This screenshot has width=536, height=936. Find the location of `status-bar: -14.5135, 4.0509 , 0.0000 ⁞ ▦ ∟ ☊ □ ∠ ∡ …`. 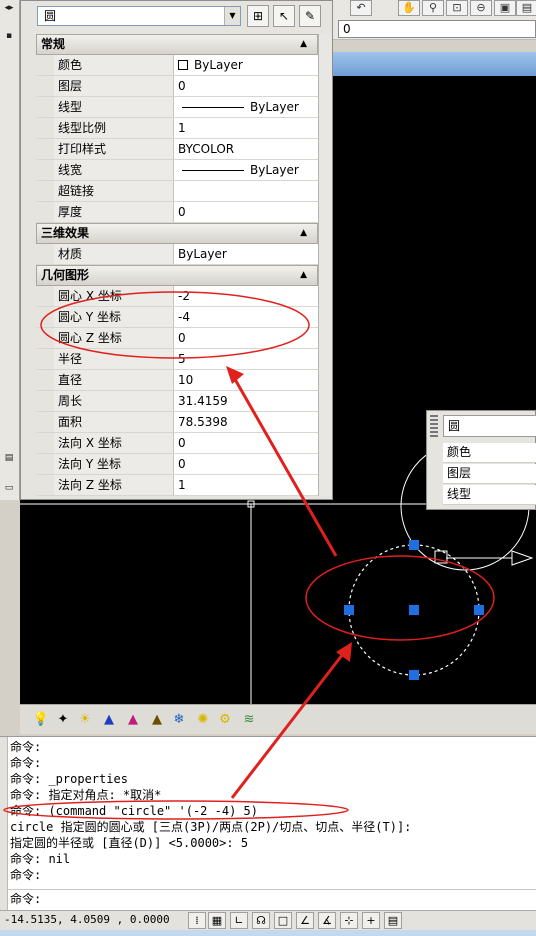

status-bar: -14.5135, 4.0509 , 0.0000 ⁞ ▦ ∟ ☊ □ ∠ ∡ … is located at coordinates (268, 920).